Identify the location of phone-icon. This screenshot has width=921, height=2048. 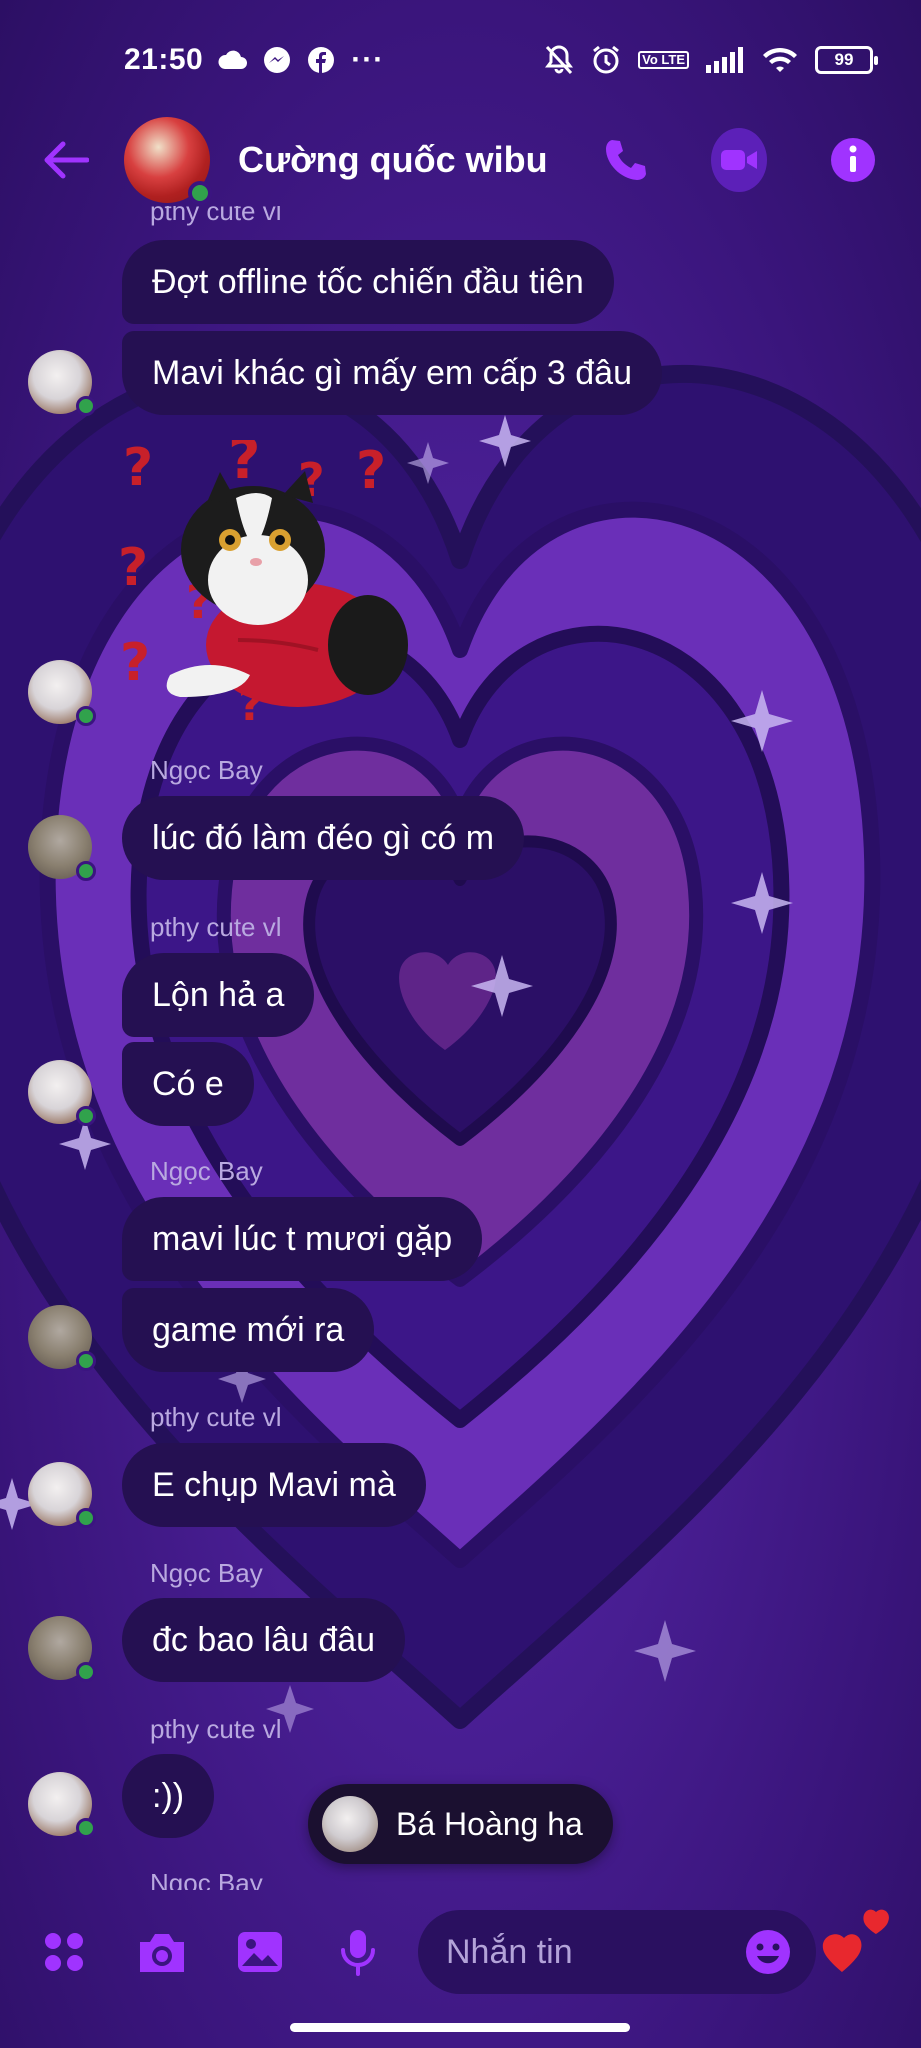
(626, 160).